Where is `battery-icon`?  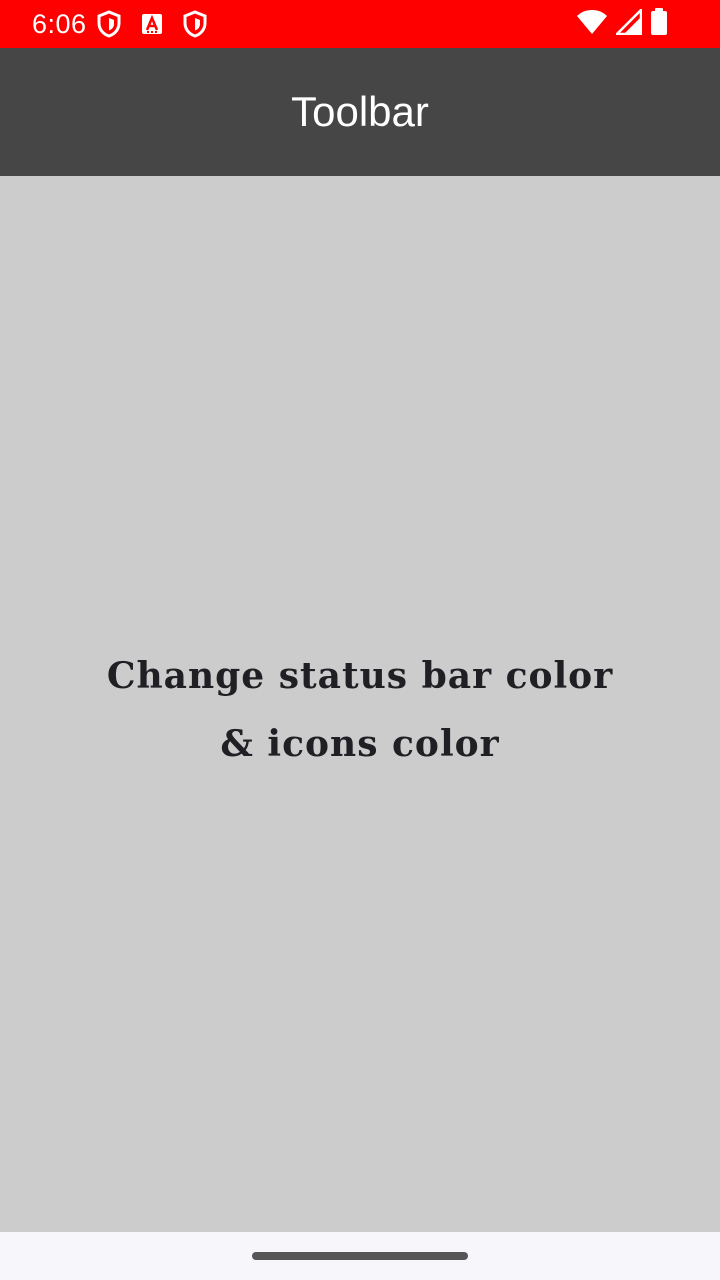
battery-icon is located at coordinates (659, 24).